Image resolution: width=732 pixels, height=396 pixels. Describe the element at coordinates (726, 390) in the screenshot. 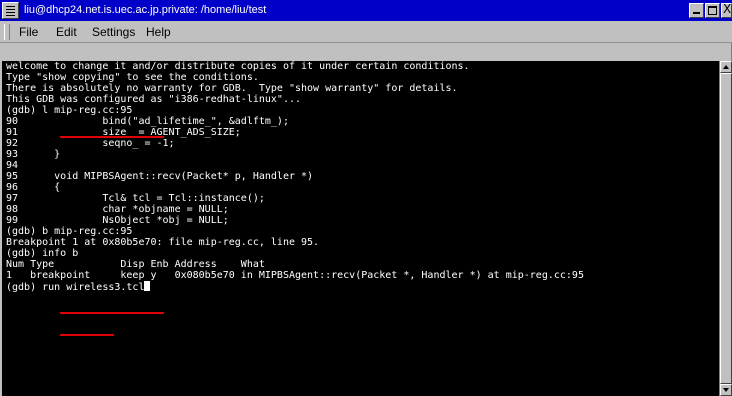

I see `scroll-down-icon` at that location.